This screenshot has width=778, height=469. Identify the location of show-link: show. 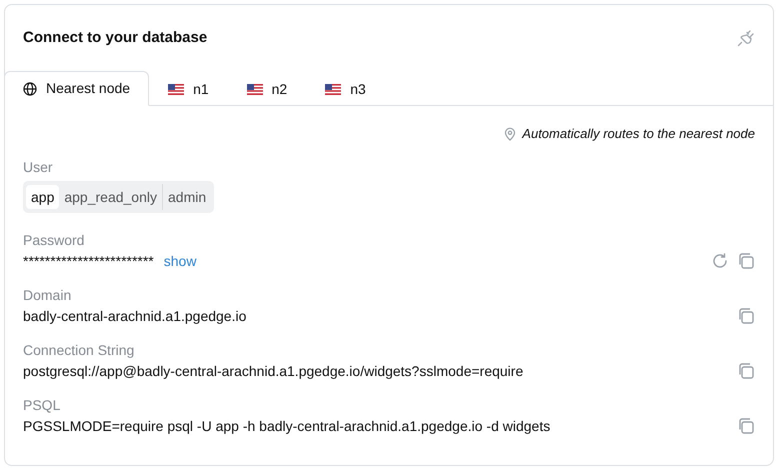
(180, 261).